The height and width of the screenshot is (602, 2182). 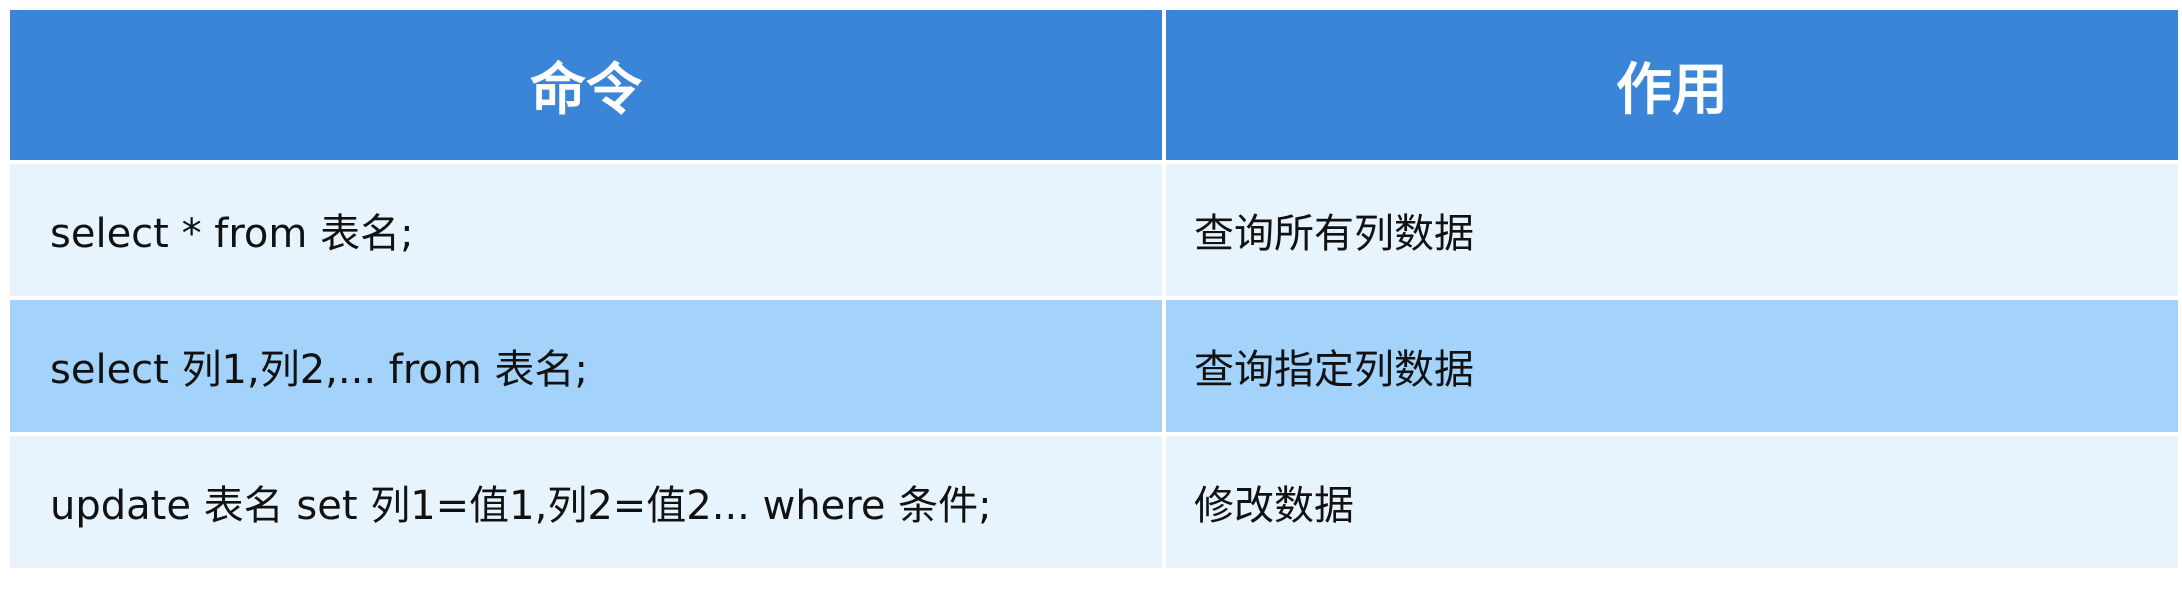 I want to click on header-command: 命令, so click(x=586, y=85).